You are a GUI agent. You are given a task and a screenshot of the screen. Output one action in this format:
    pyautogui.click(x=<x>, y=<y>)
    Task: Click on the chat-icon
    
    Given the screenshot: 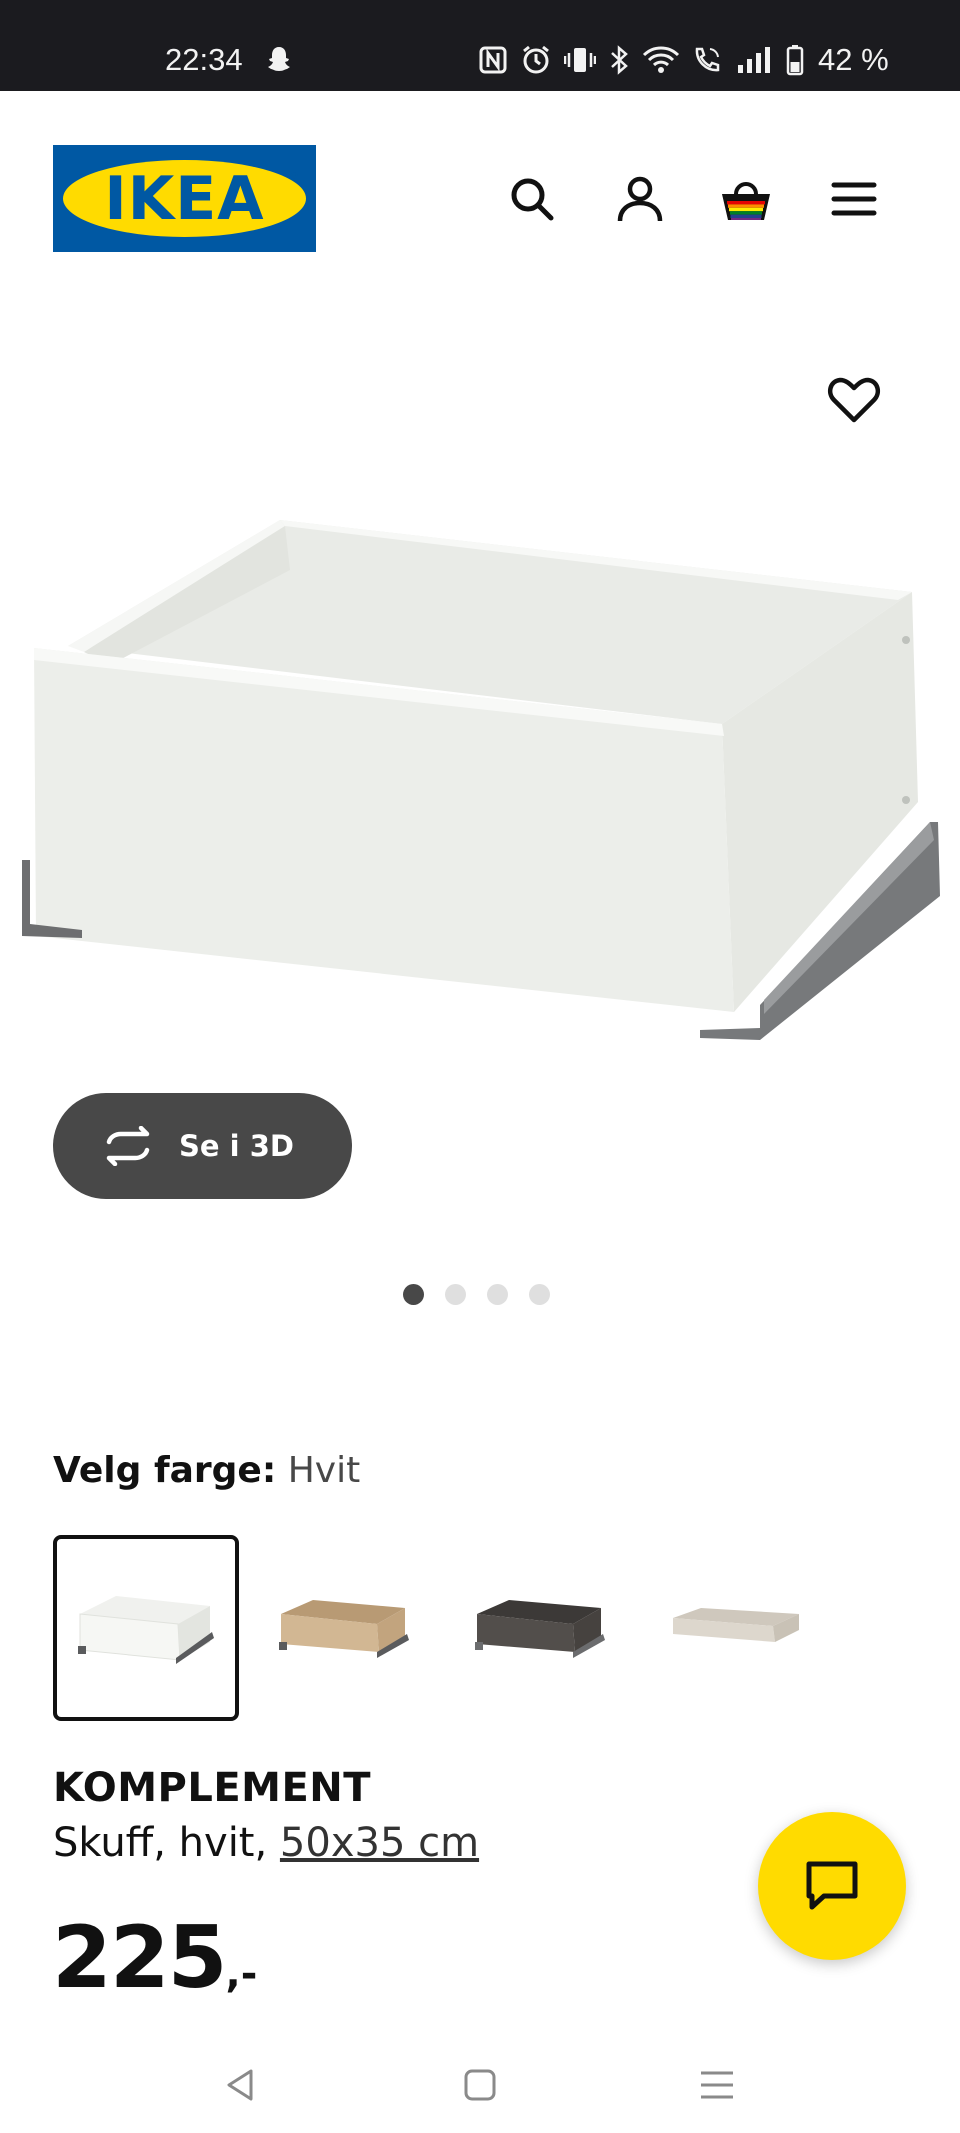 What is the action you would take?
    pyautogui.click(x=832, y=1885)
    